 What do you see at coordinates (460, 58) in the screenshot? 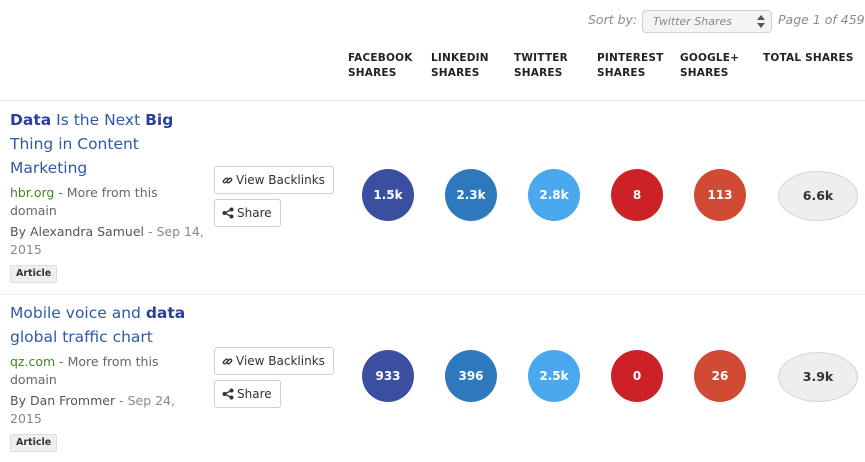
I see `header-linkedin-line1: LINKEDIN` at bounding box center [460, 58].